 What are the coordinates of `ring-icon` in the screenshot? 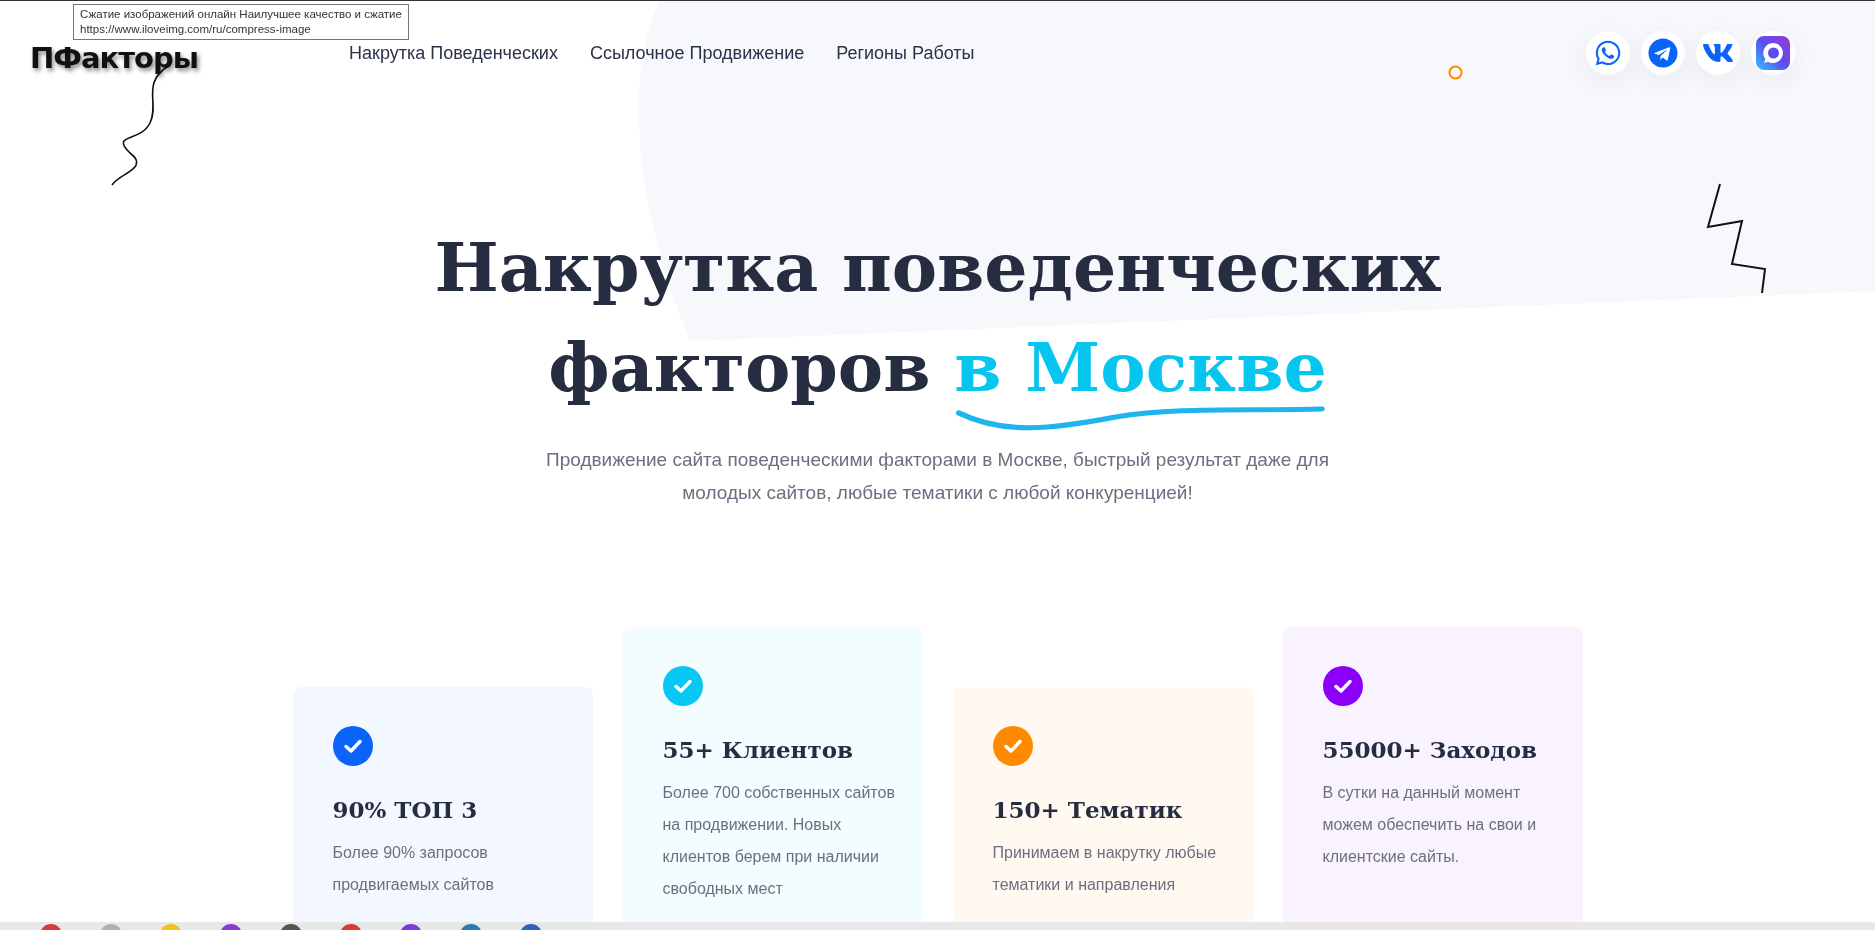 It's located at (1455, 72).